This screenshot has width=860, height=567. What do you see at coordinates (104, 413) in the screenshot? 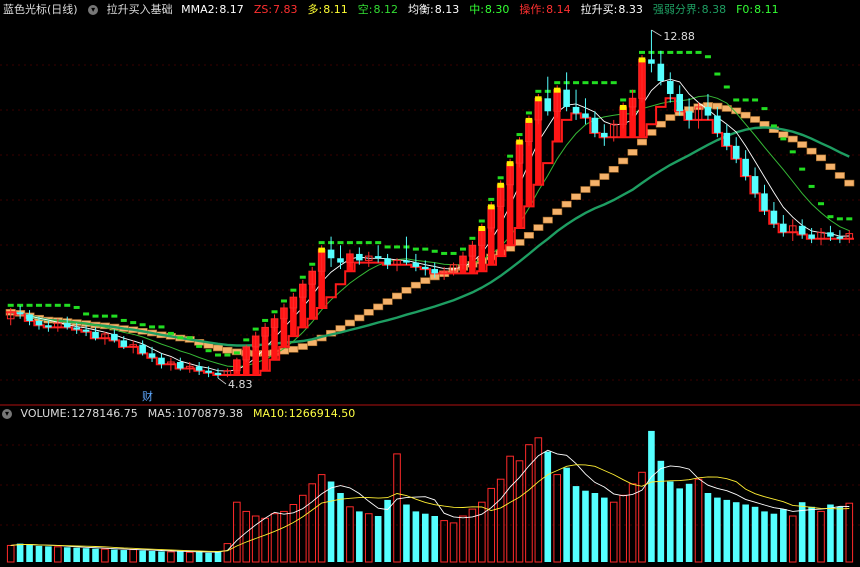
I see `volume-header-item-value: 1278146.75` at bounding box center [104, 413].